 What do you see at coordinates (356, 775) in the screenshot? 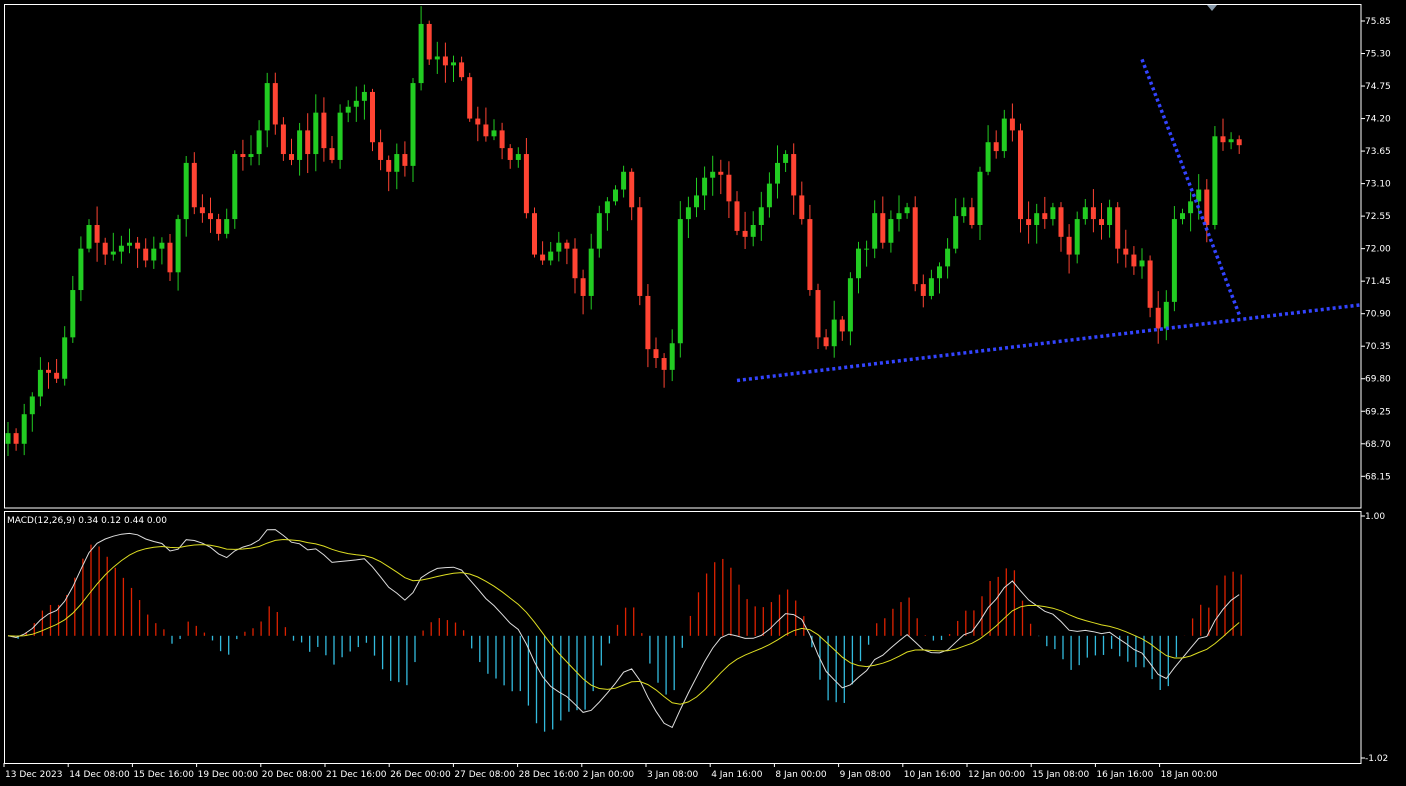
I see `time-tick-label: 21 Dec 16:00` at bounding box center [356, 775].